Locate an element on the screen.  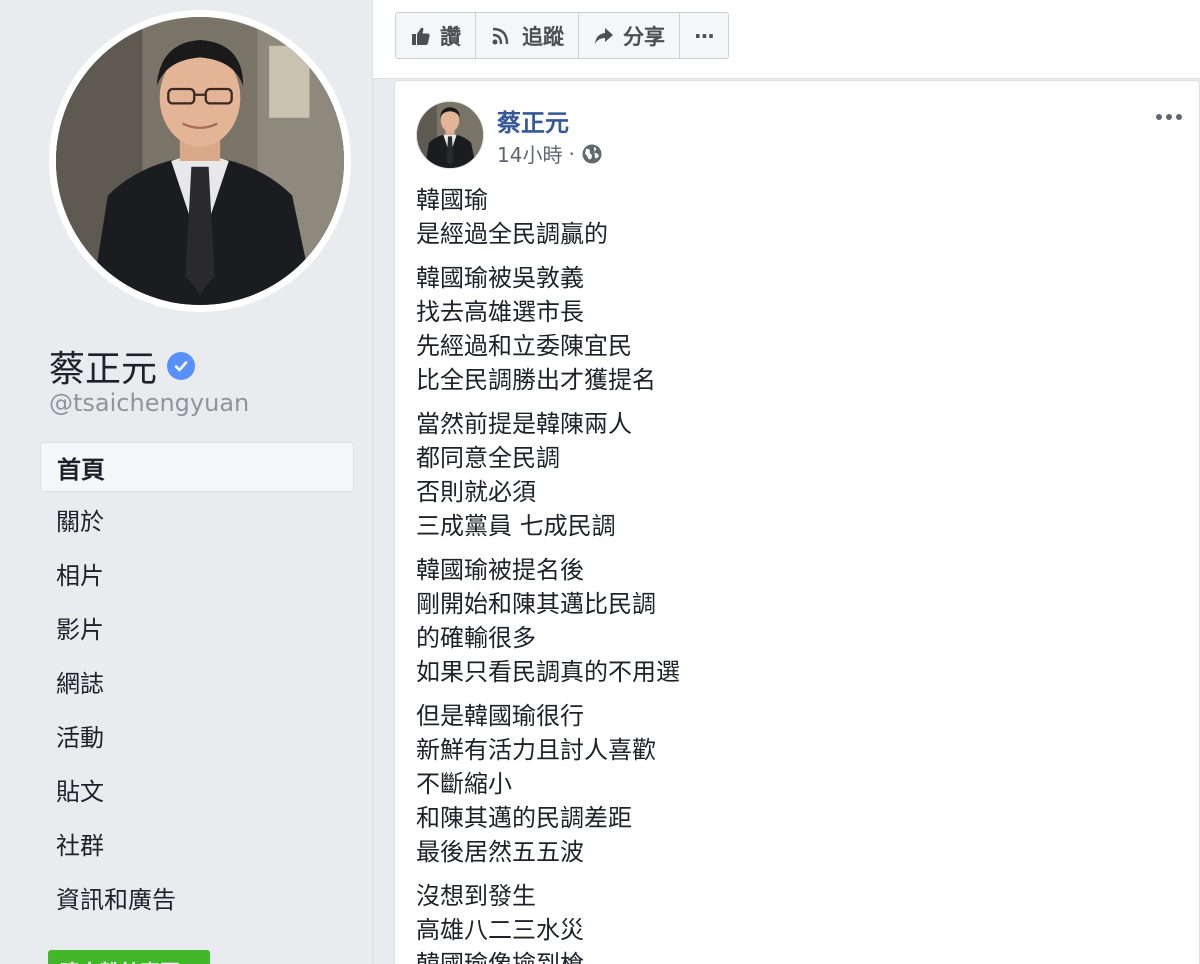
post-options-button is located at coordinates (1169, 117).